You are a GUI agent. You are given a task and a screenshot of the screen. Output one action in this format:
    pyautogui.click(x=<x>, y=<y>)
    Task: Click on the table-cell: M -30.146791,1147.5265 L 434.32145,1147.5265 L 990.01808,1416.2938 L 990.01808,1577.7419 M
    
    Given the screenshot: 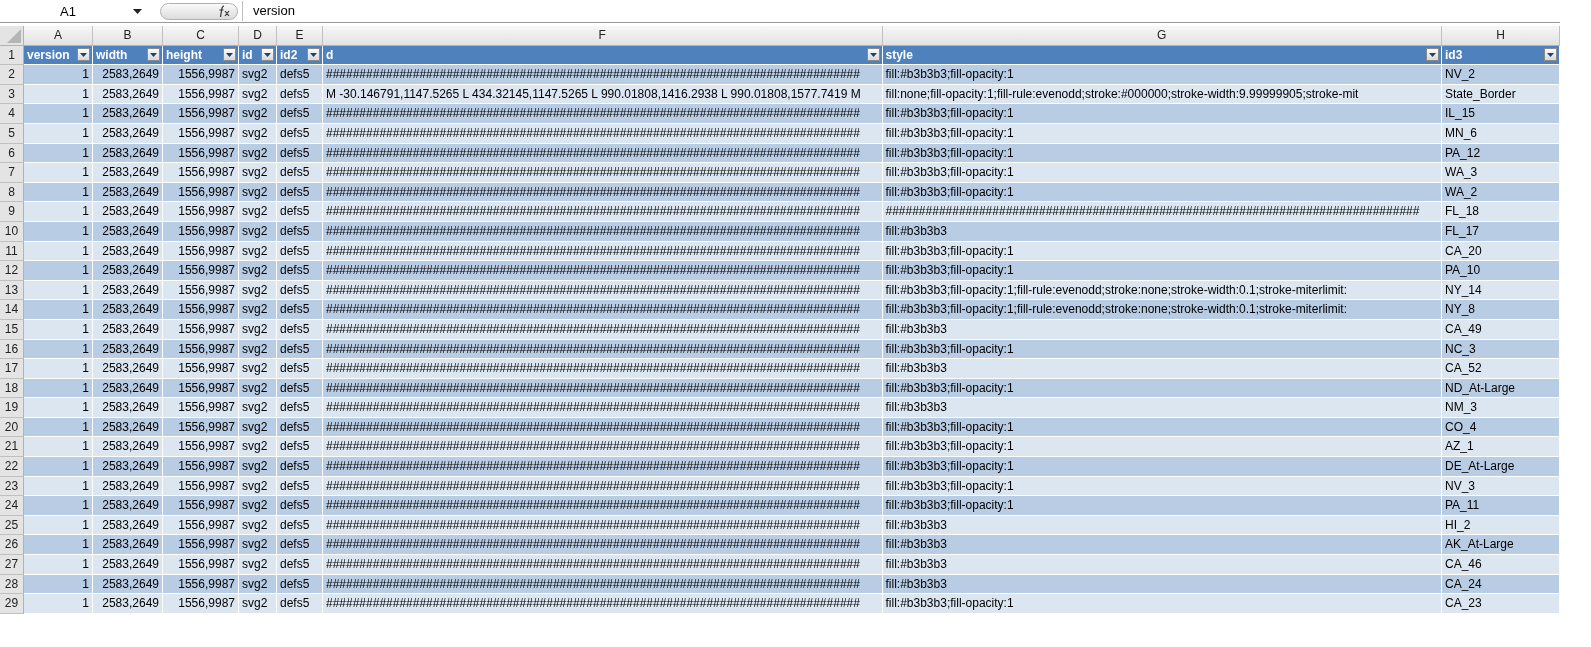 What is the action you would take?
    pyautogui.click(x=603, y=94)
    